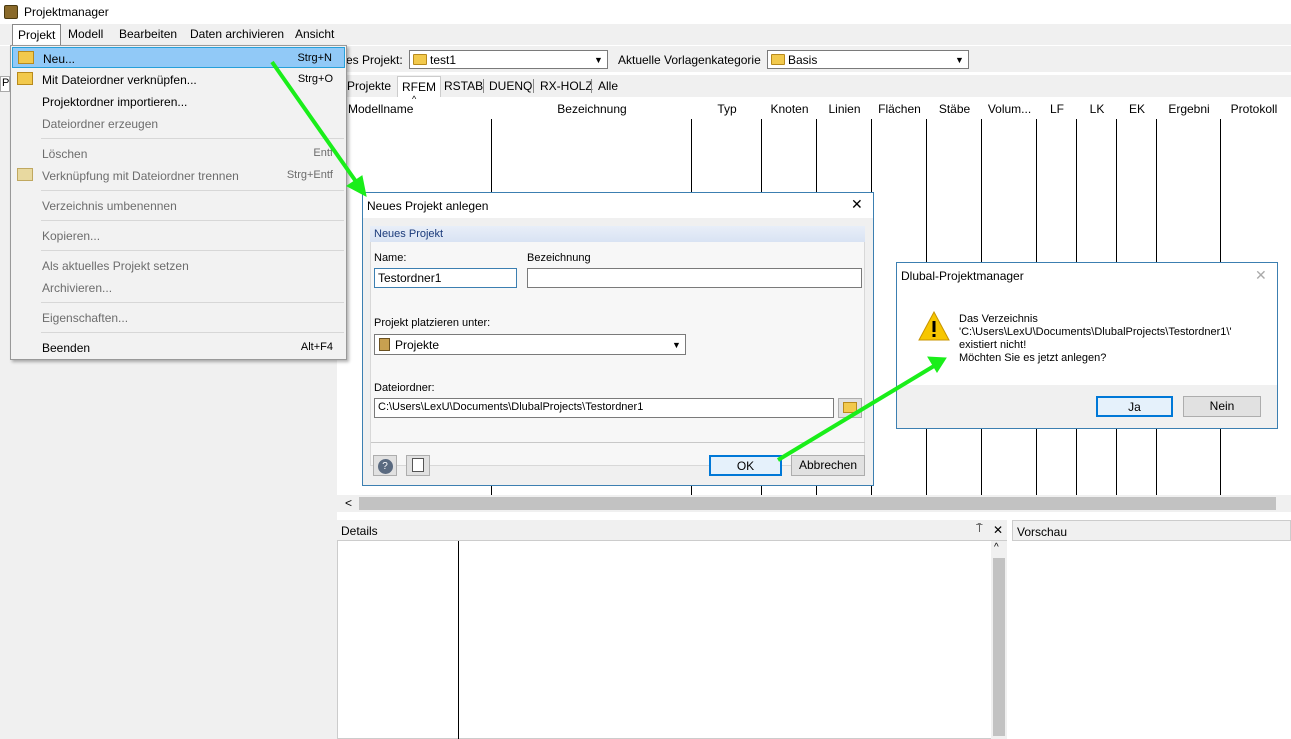 This screenshot has height=739, width=1291. I want to click on horizontal-scroll-thumb, so click(817, 503).